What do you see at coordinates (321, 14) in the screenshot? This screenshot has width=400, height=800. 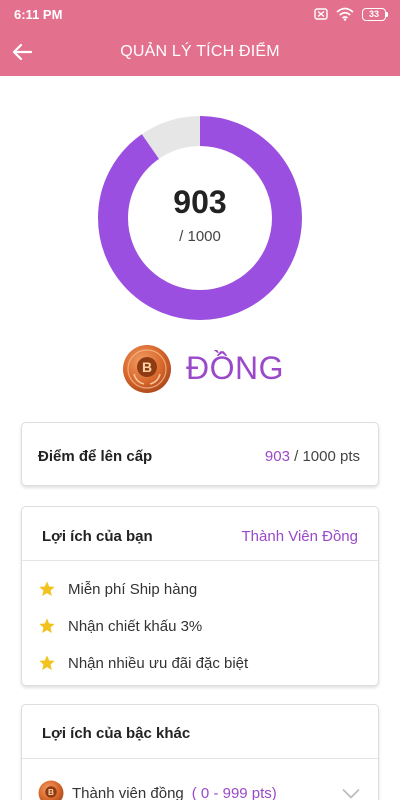 I see `sim-off-icon` at bounding box center [321, 14].